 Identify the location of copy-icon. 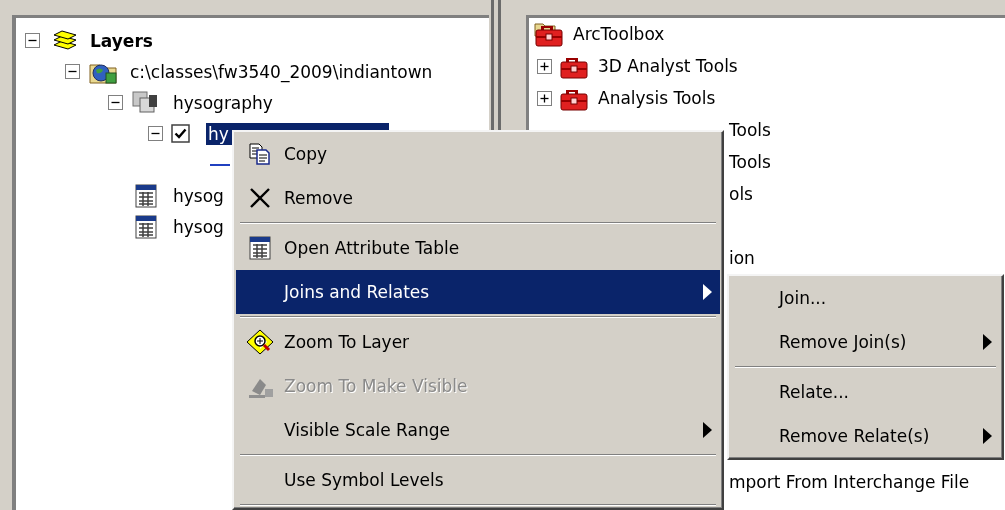
(260, 154).